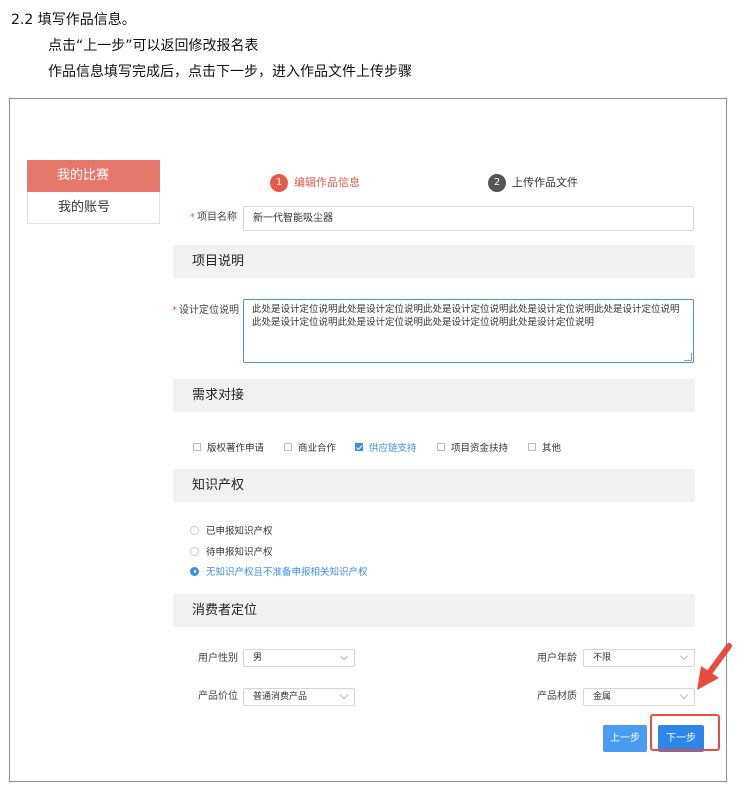 The height and width of the screenshot is (791, 738). Describe the element at coordinates (639, 658) in the screenshot. I see `age-select: 不限` at that location.